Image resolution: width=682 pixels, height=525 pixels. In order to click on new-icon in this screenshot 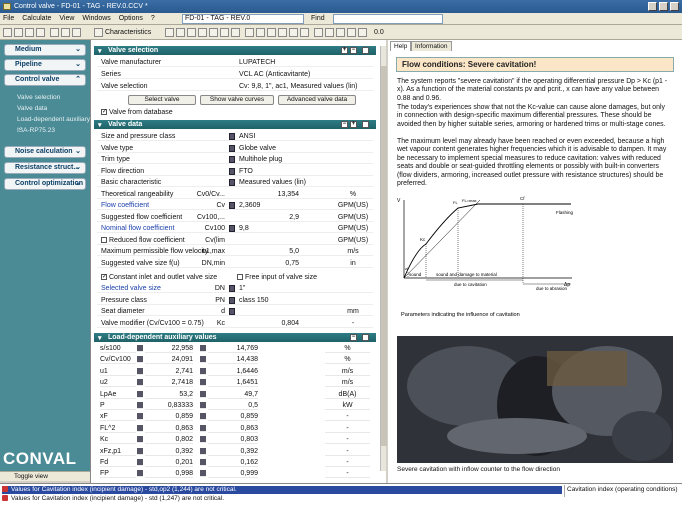, I will do `click(7, 32)`.